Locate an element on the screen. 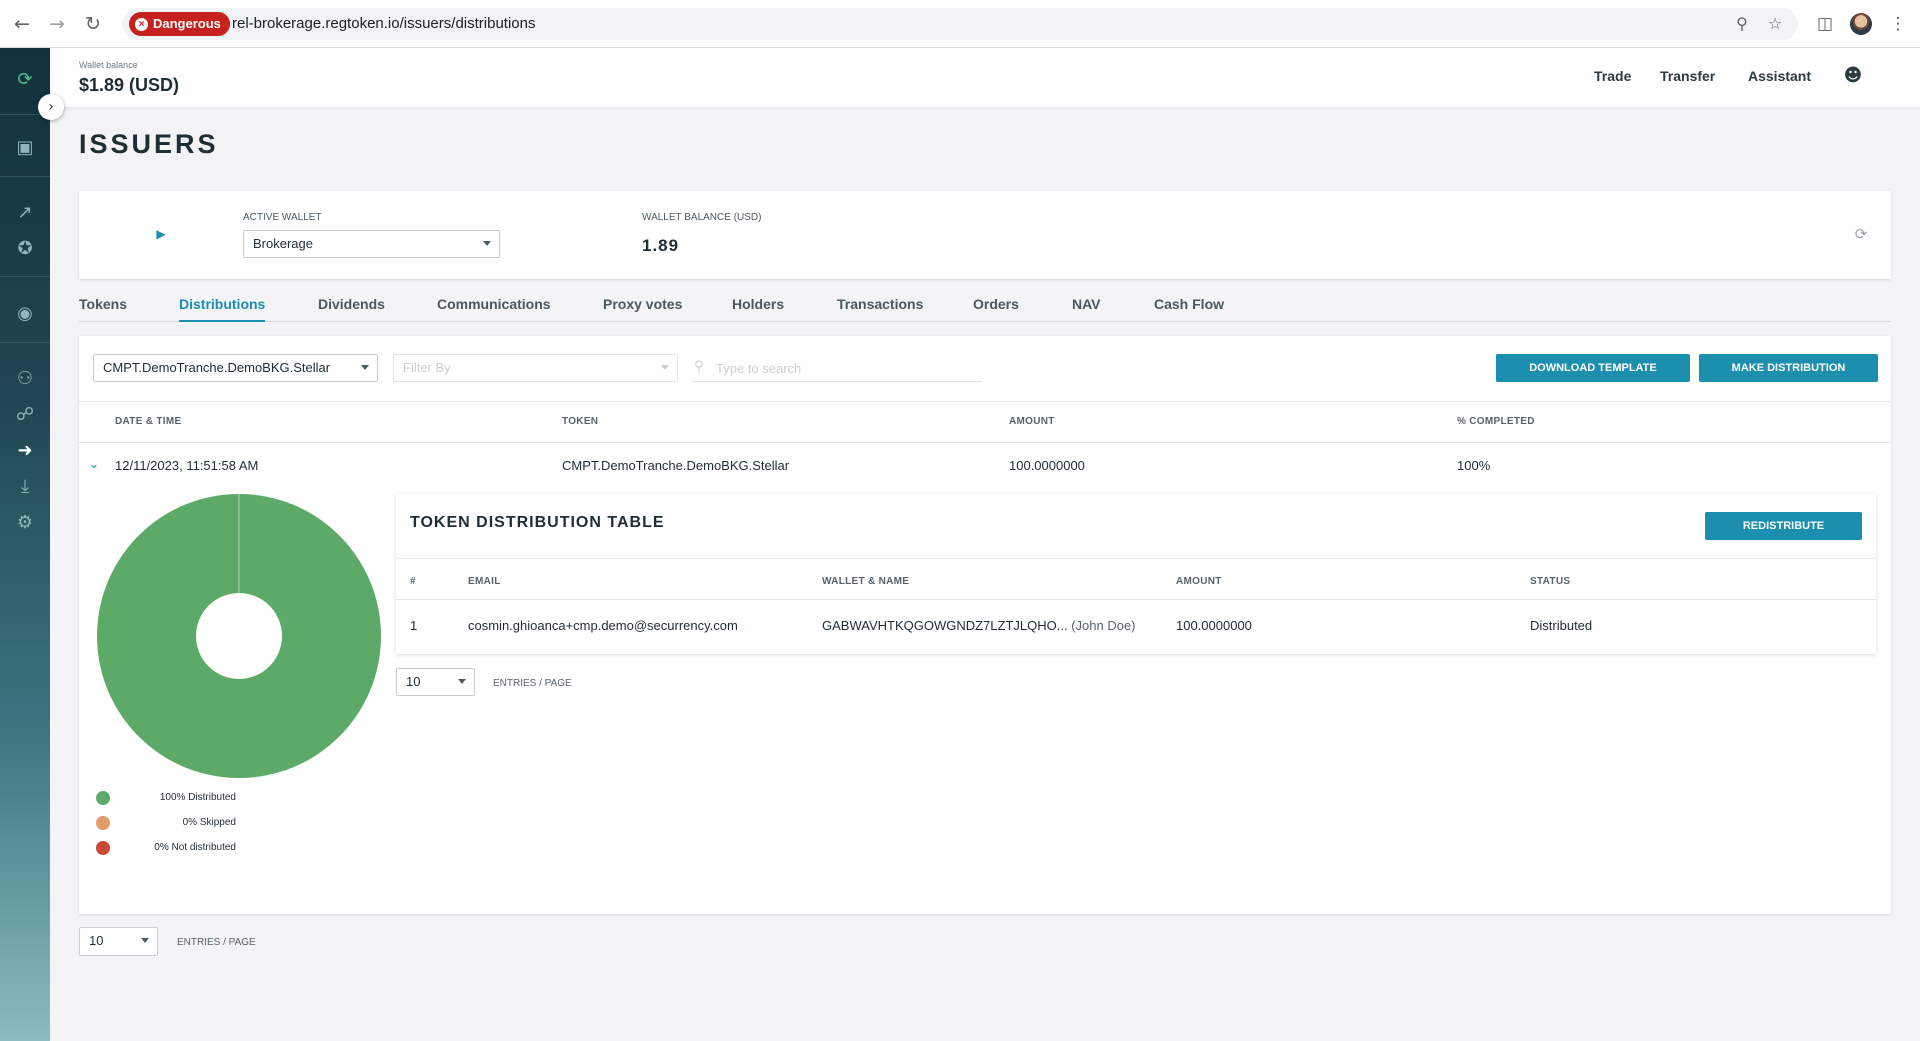 The width and height of the screenshot is (1920, 1041). handshake-icon: ☍ is located at coordinates (25, 415).